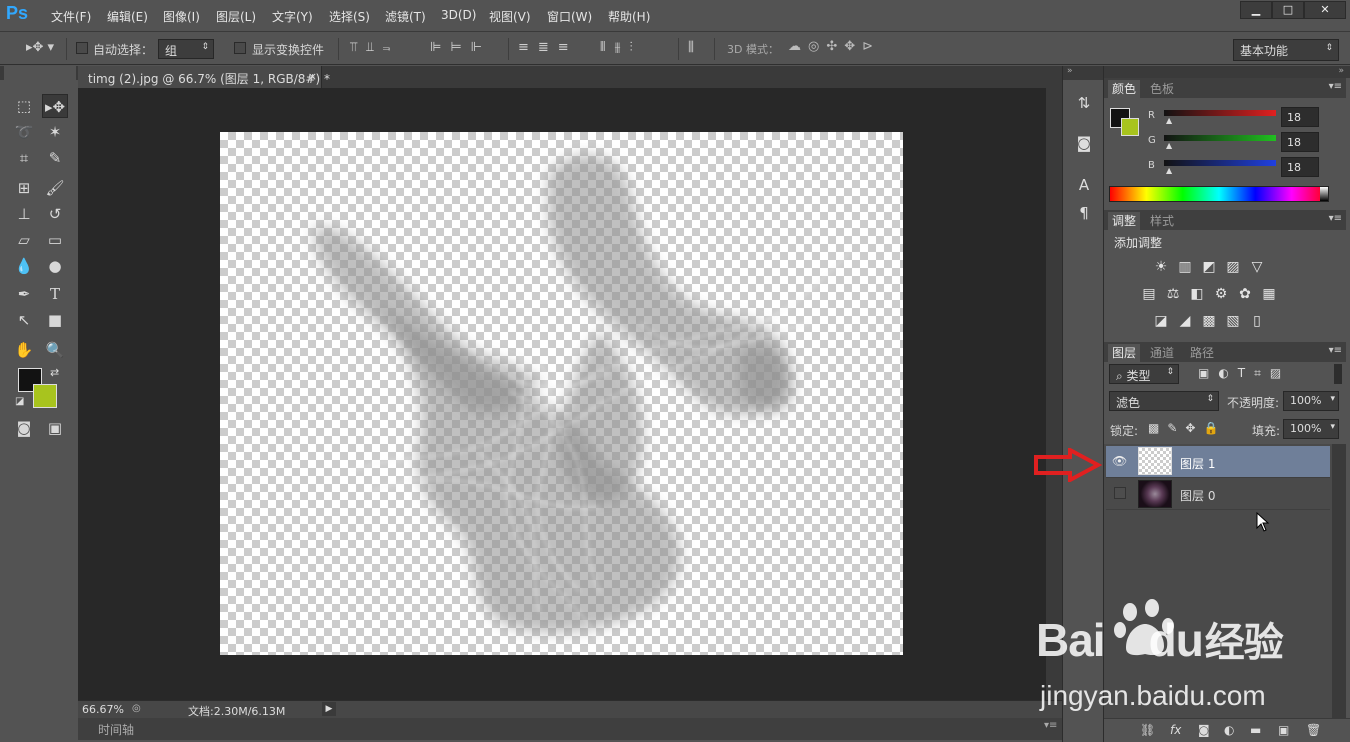  I want to click on color-spectrum-ramp, so click(1219, 194).